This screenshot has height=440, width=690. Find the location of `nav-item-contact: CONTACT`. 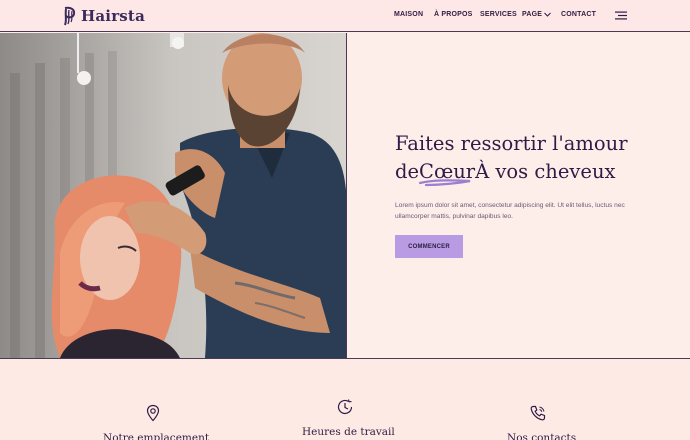

nav-item-contact: CONTACT is located at coordinates (578, 14).